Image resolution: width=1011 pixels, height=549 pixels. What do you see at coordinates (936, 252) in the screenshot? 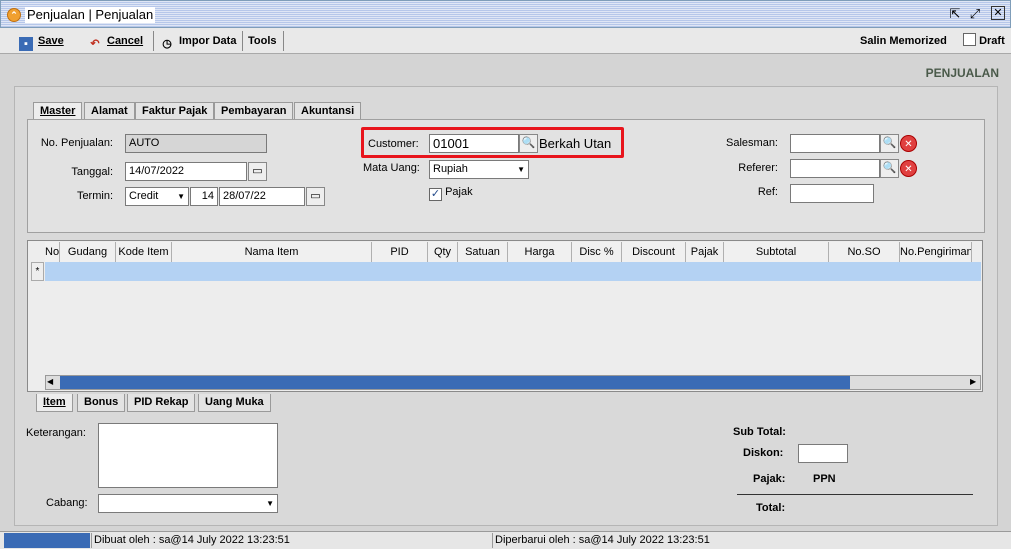
I see `column-header-no-pengiriman: No.Pengiriman` at bounding box center [936, 252].